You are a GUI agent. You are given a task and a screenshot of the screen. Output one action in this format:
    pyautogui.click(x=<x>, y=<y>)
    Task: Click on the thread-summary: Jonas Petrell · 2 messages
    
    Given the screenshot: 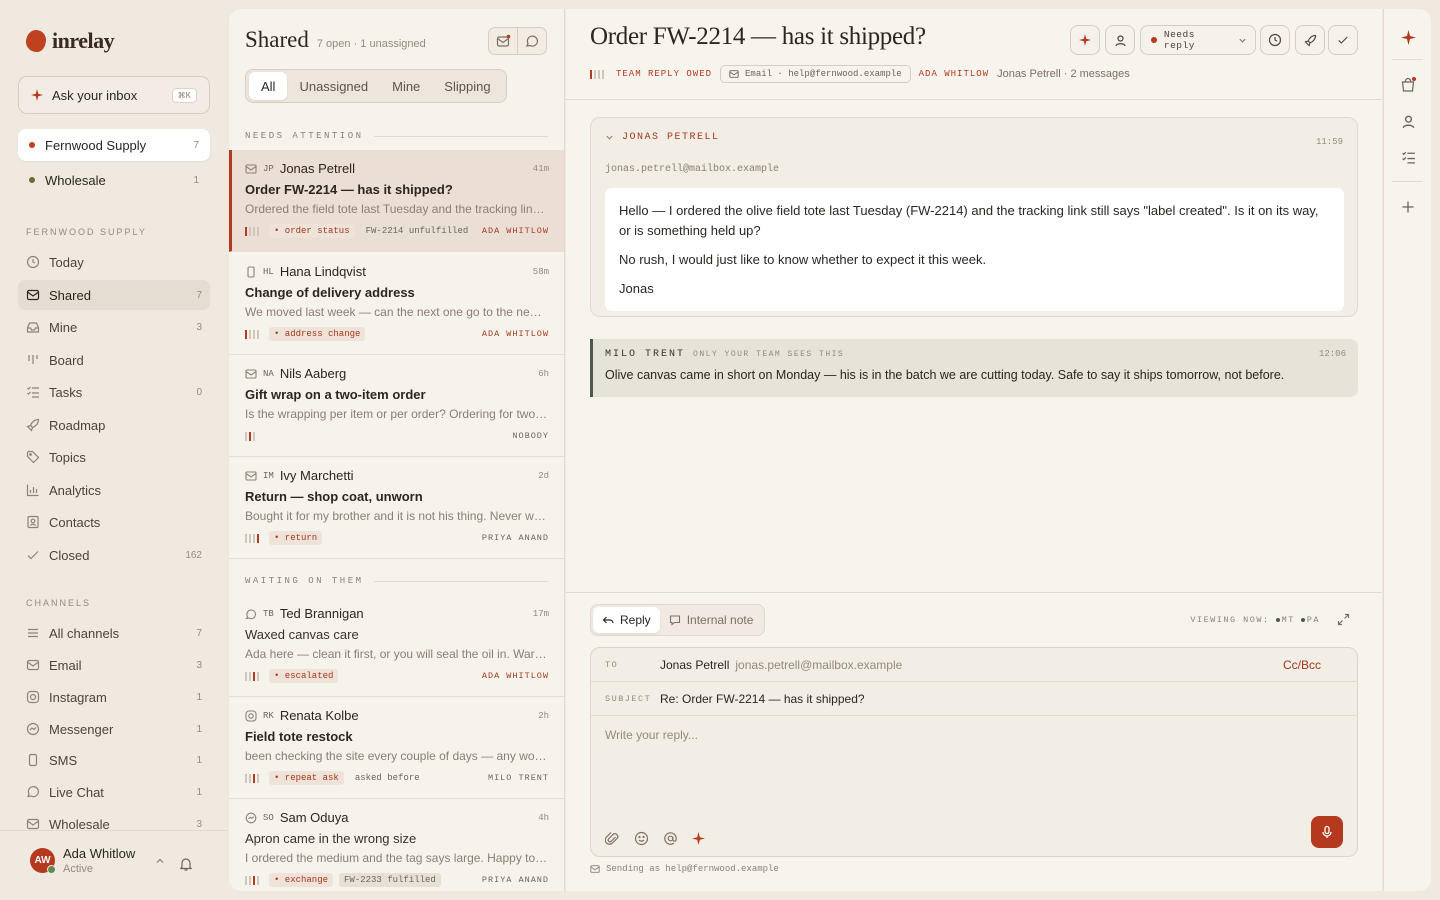 What is the action you would take?
    pyautogui.click(x=1063, y=74)
    